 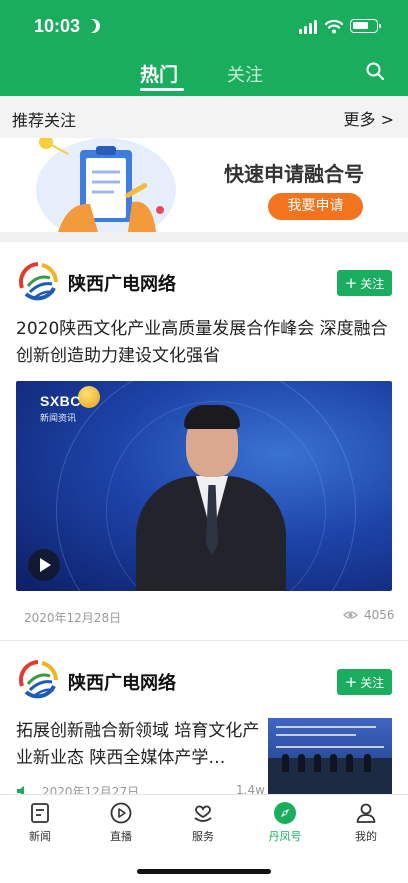 I want to click on tab-mine: 我的, so click(x=366, y=822).